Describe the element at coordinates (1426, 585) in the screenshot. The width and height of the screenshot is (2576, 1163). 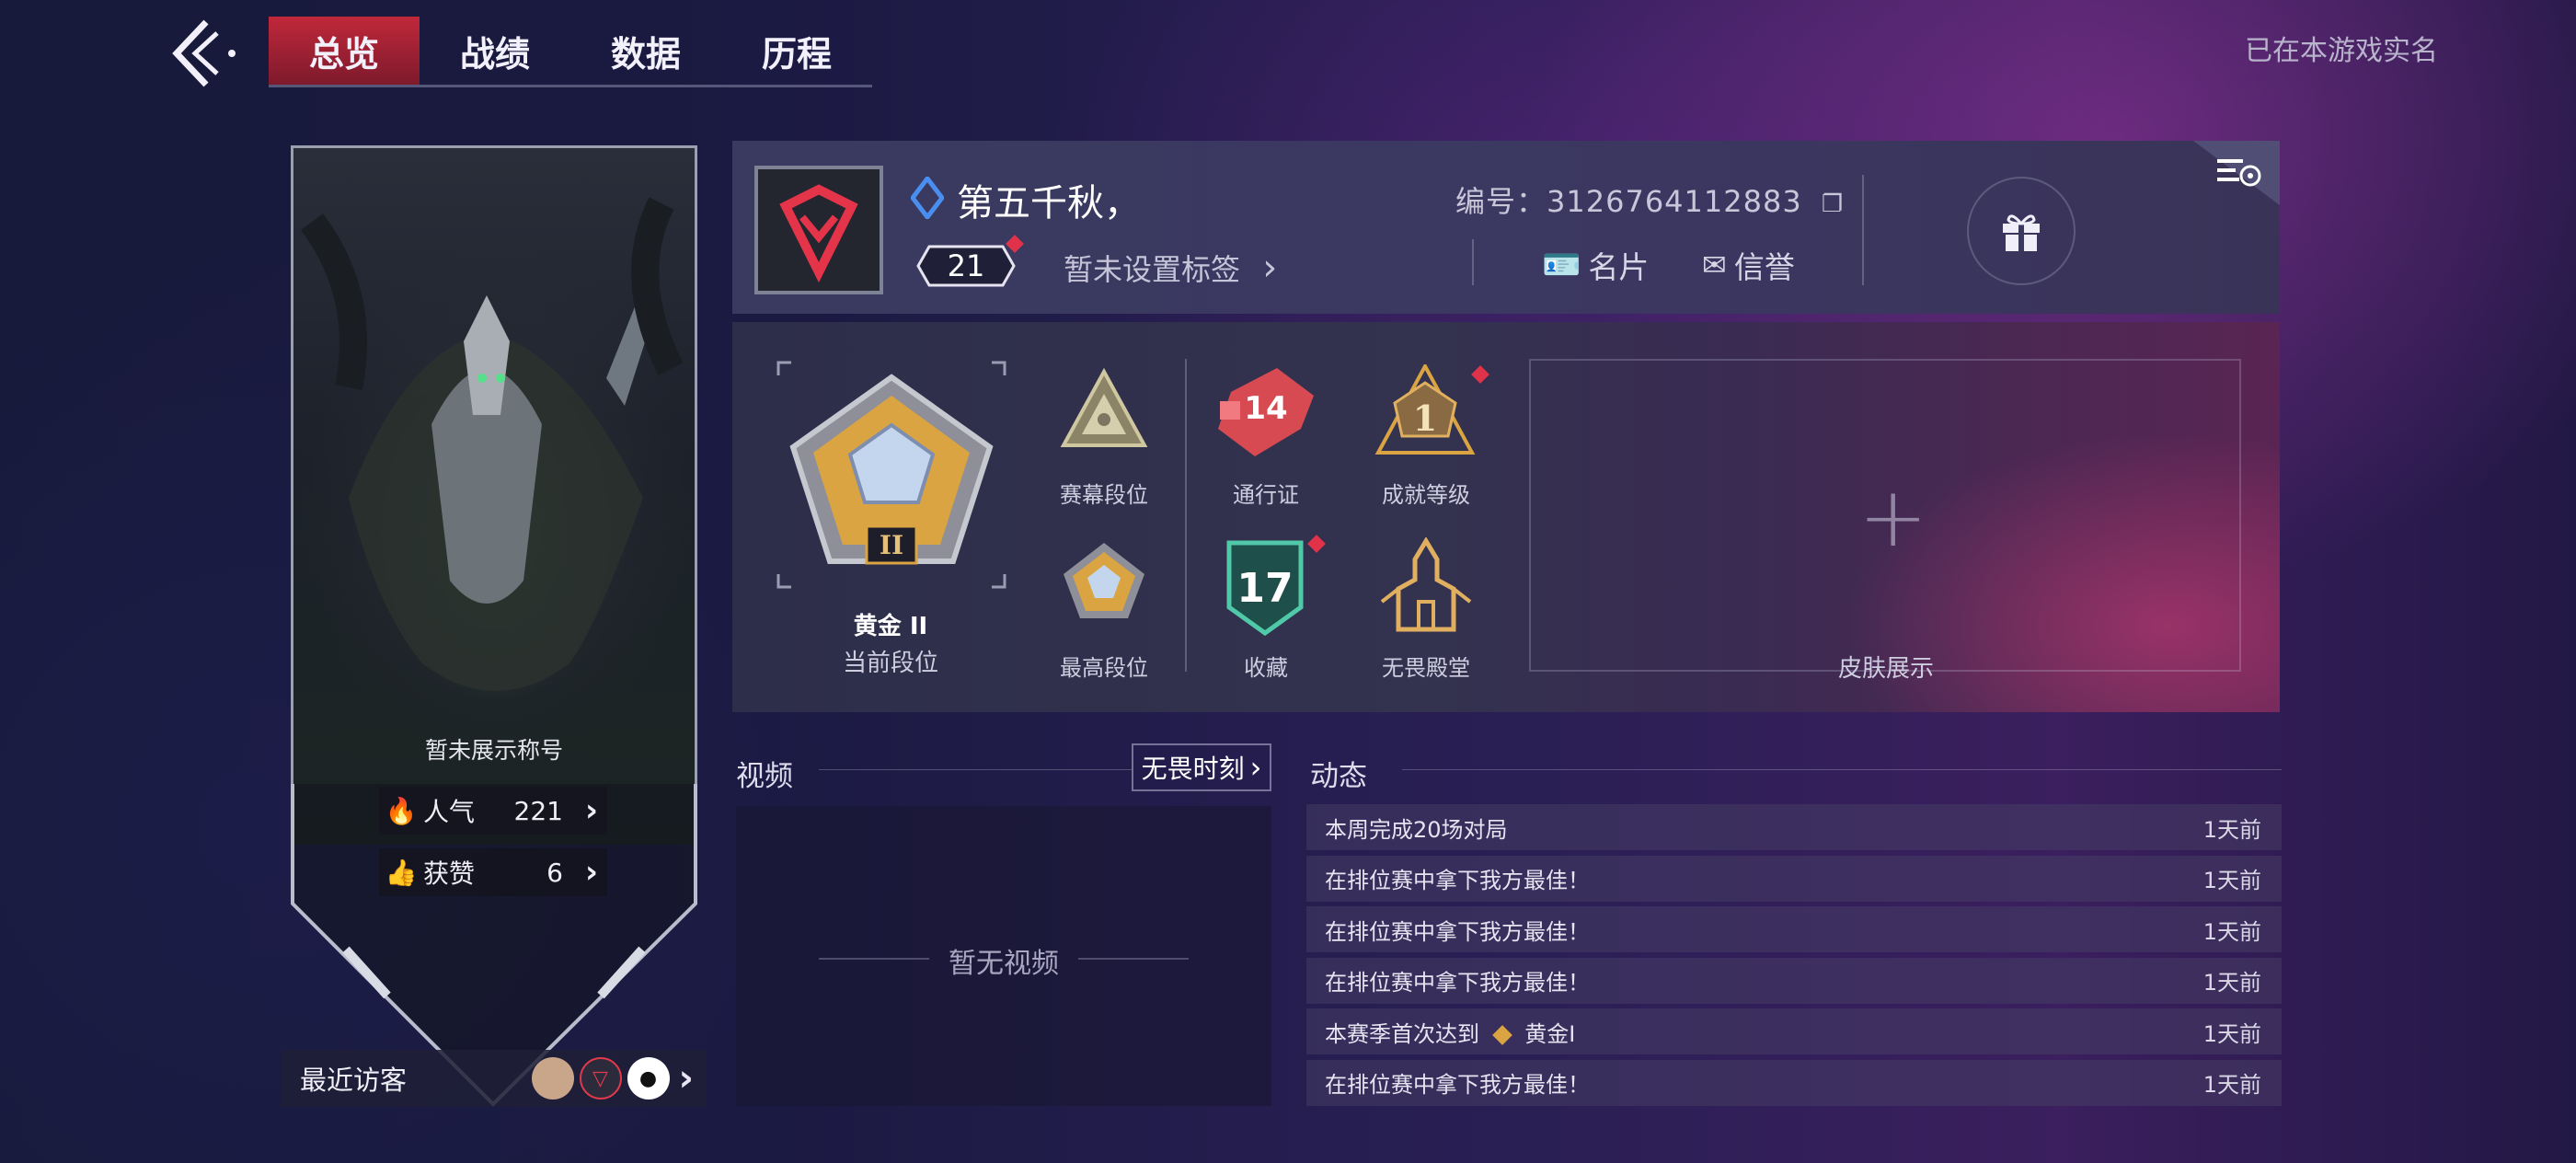
I see `hall-building-icon` at that location.